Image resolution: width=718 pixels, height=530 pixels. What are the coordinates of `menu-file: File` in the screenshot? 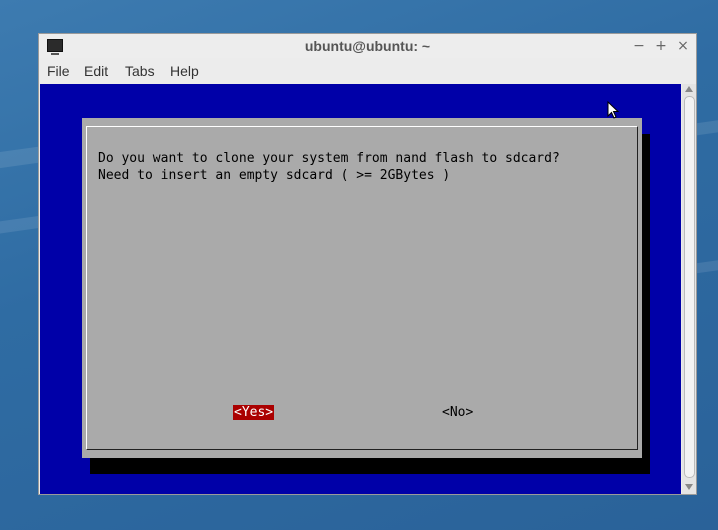 It's located at (58, 71).